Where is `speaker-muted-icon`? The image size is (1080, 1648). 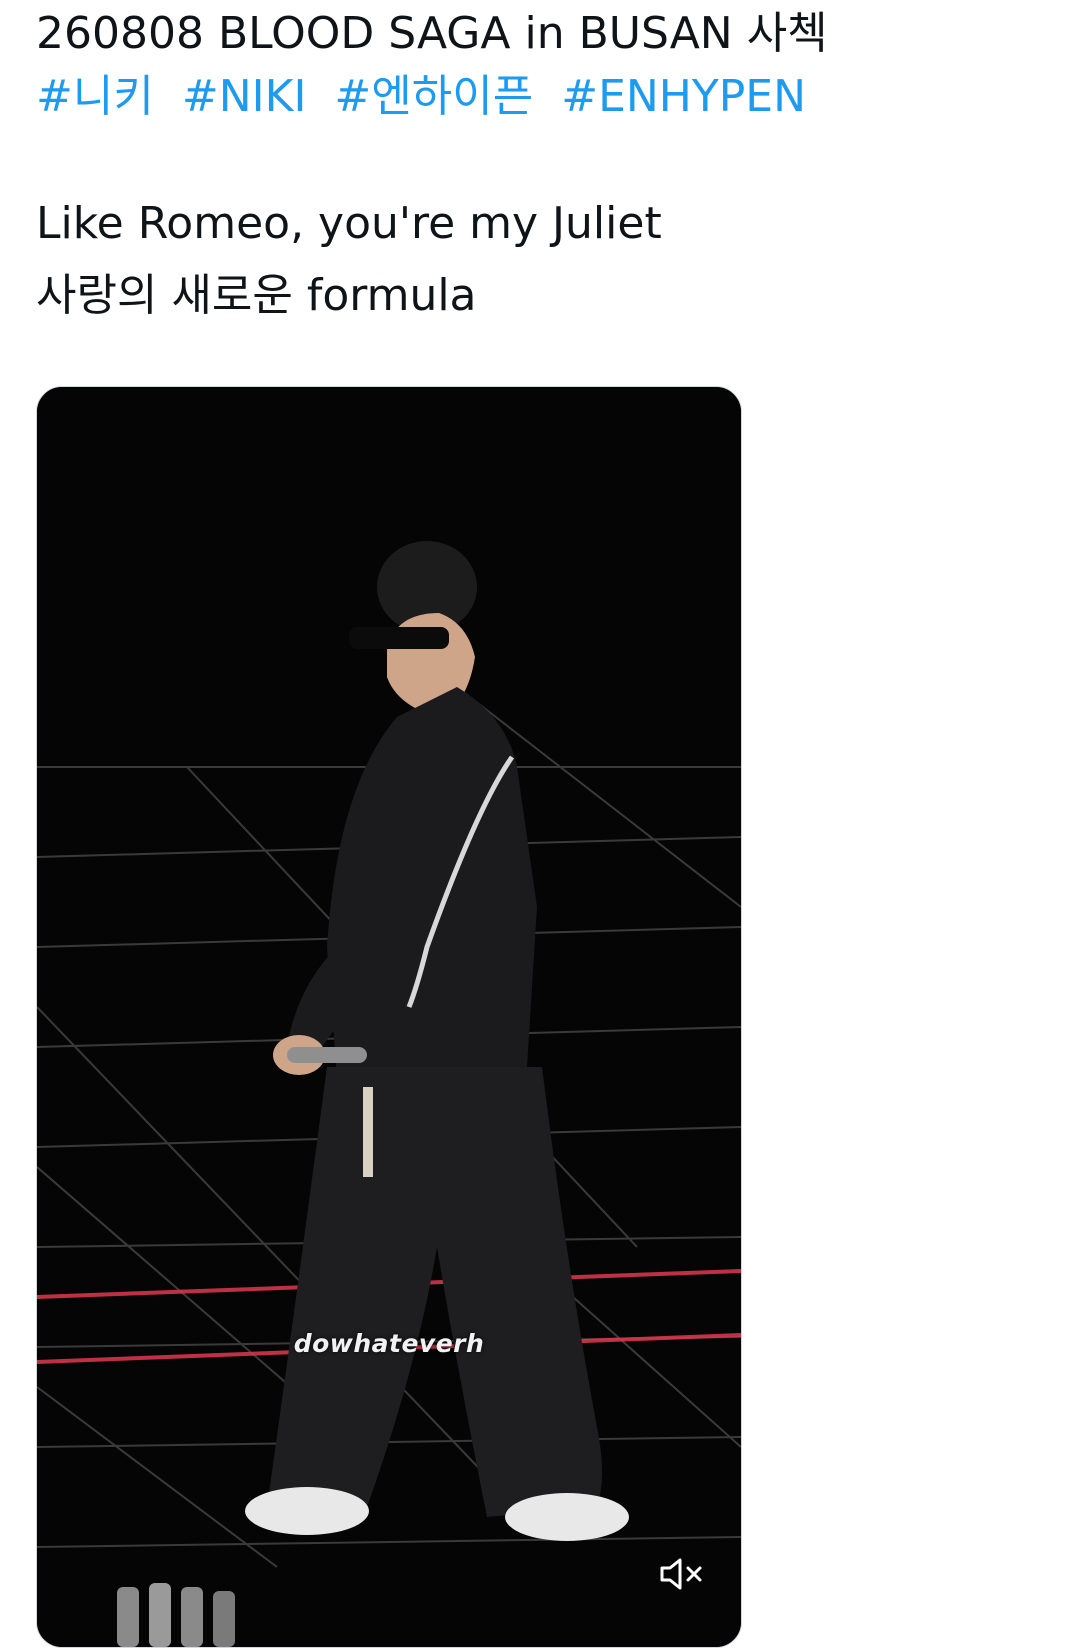 speaker-muted-icon is located at coordinates (681, 1574).